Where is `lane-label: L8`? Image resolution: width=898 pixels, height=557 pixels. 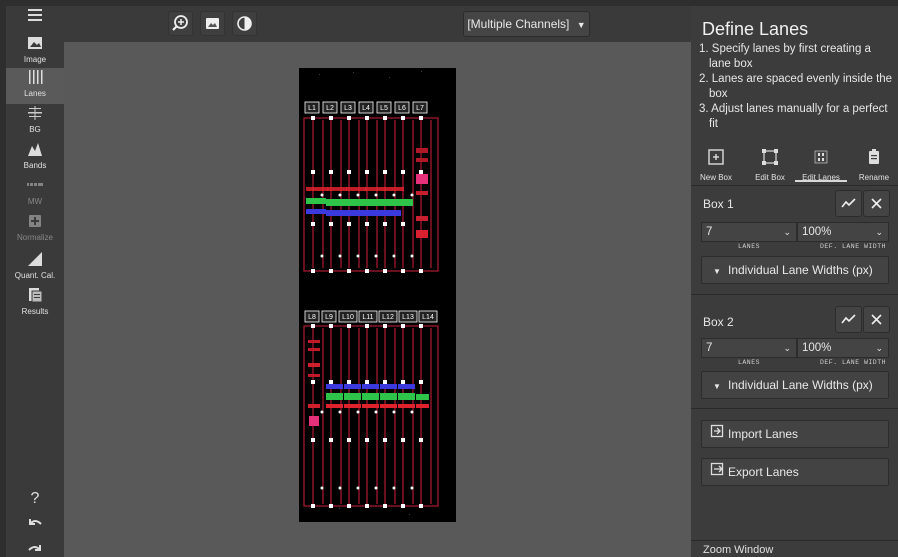
lane-label: L8 is located at coordinates (312, 316).